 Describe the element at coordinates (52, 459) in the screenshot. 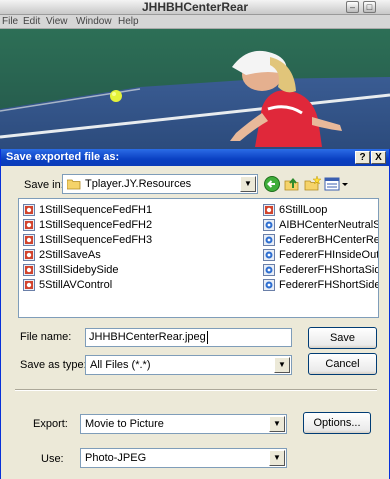

I see `use-label: Use:` at that location.